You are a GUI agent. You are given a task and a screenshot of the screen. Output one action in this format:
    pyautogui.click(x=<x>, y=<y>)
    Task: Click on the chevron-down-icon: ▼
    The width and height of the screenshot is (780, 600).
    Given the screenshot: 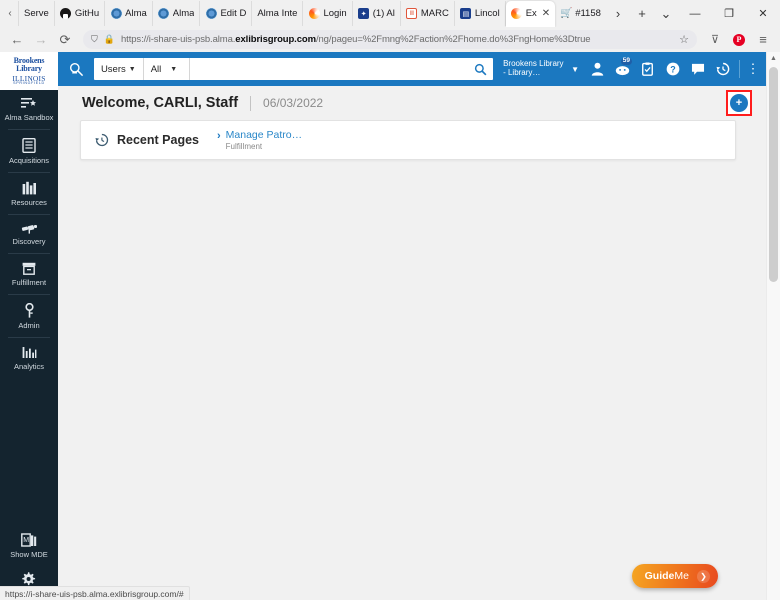 What is the action you would take?
    pyautogui.click(x=132, y=69)
    